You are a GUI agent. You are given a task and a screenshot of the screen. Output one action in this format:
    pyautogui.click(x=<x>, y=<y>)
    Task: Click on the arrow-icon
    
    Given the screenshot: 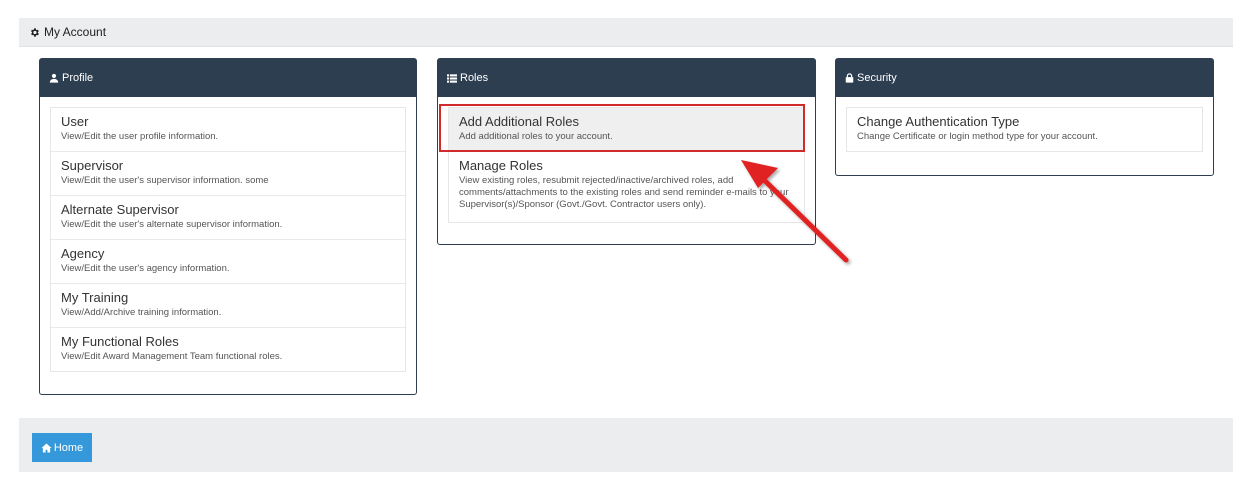 What is the action you would take?
    pyautogui.click(x=795, y=211)
    